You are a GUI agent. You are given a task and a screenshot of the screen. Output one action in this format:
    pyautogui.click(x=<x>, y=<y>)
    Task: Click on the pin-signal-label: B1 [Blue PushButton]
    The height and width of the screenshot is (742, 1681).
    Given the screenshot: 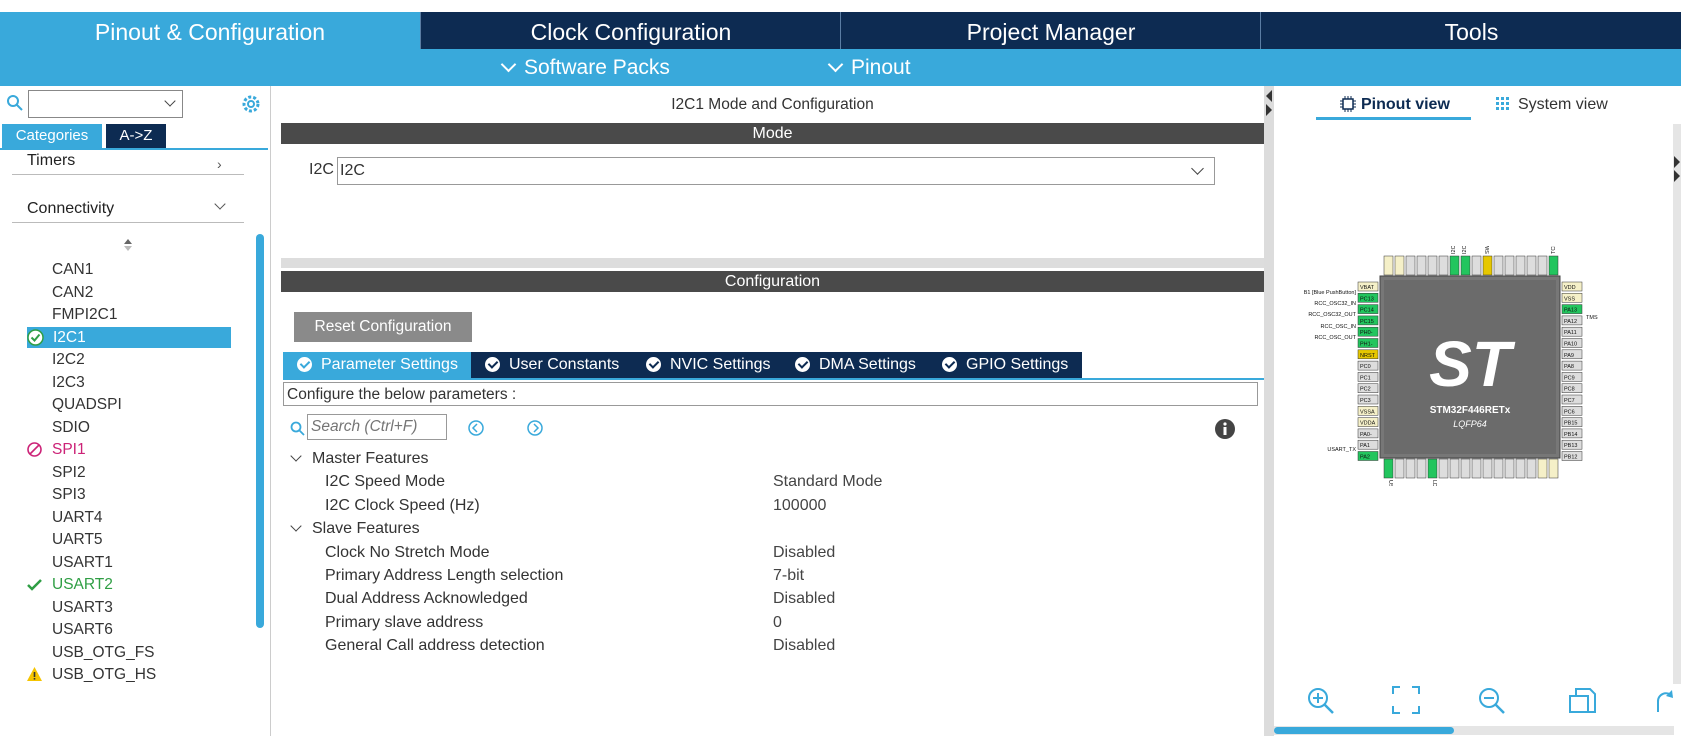 What is the action you would take?
    pyautogui.click(x=1330, y=293)
    